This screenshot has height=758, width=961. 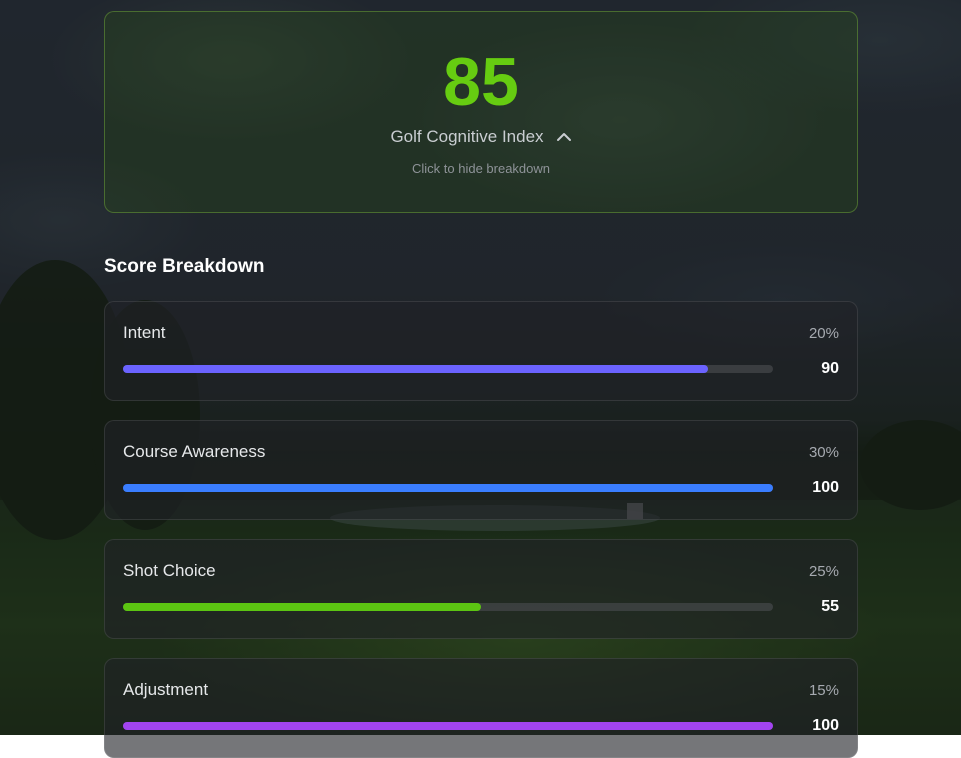 I want to click on metric-card-course-awareness: Course Awareness 30% 100, so click(x=481, y=470).